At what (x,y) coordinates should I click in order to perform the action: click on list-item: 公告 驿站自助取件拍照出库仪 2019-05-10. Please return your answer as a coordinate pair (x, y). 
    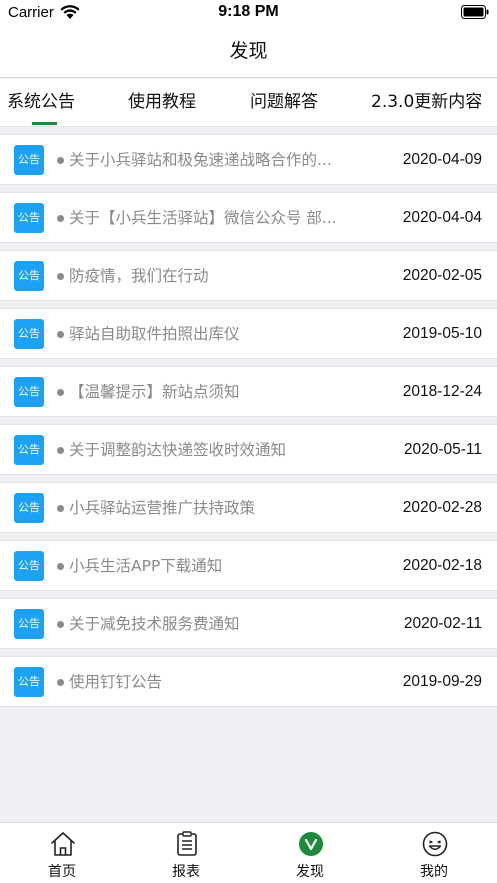
    Looking at the image, I should click on (248, 333).